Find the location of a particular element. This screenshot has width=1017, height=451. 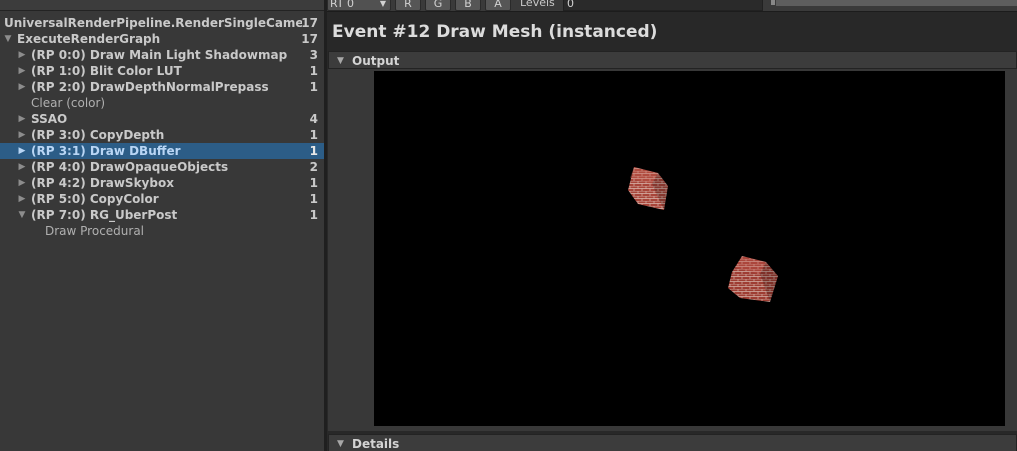

render-target-value: RT 0 is located at coordinates (342, 5).